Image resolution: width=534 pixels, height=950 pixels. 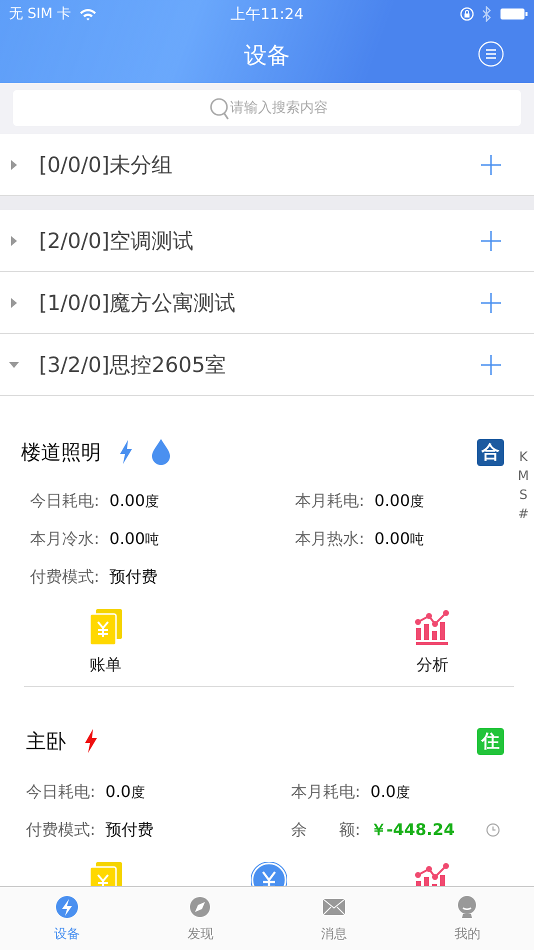 What do you see at coordinates (333, 918) in the screenshot?
I see `tab-item: 消息` at bounding box center [333, 918].